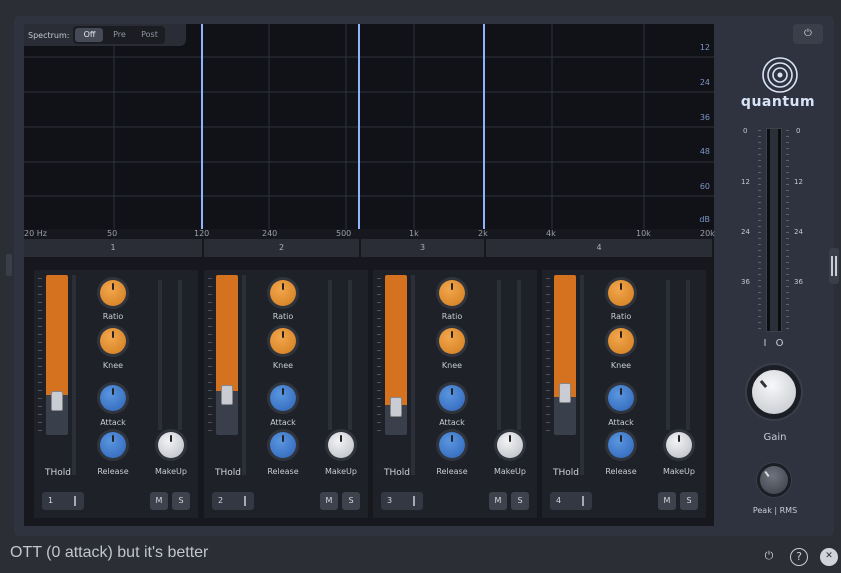 Image resolution: width=841 pixels, height=573 pixels. What do you see at coordinates (113, 365) in the screenshot?
I see `knee-label: Knee` at bounding box center [113, 365].